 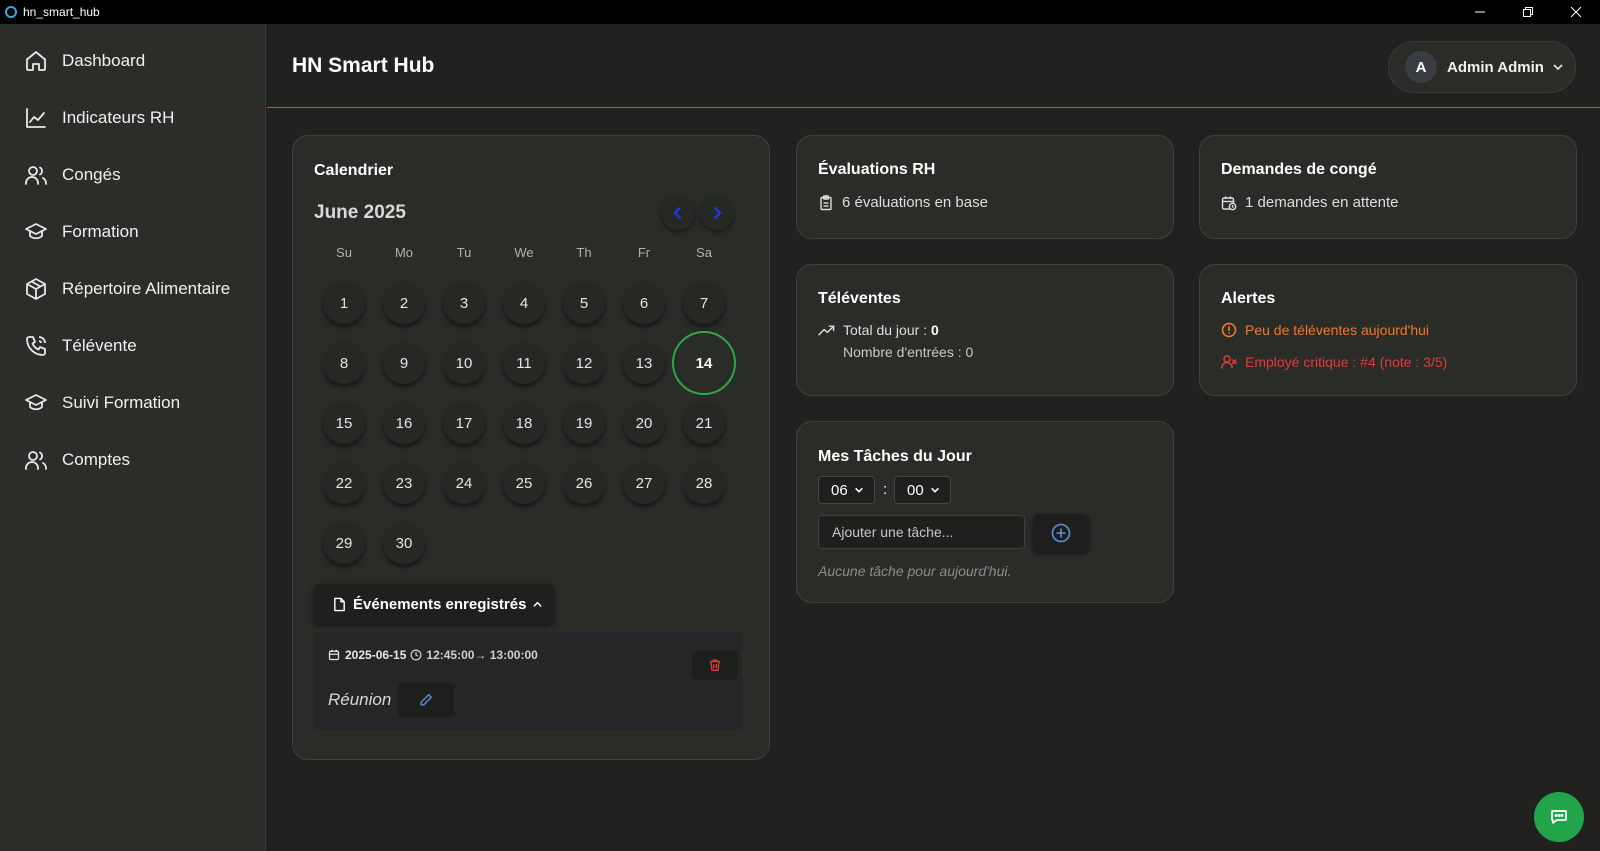 I want to click on weekday-label: Sa, so click(x=704, y=252).